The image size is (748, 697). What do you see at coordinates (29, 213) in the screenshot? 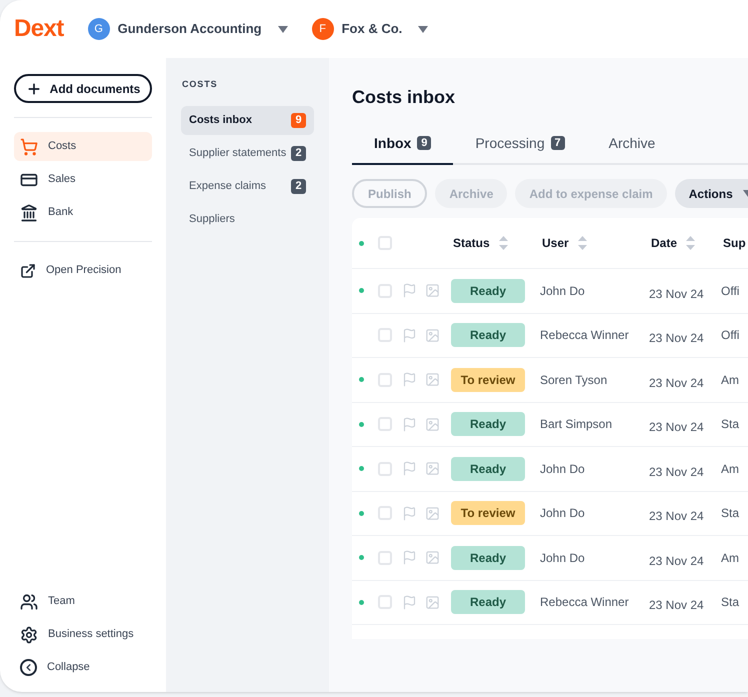
I see `bank-icon` at bounding box center [29, 213].